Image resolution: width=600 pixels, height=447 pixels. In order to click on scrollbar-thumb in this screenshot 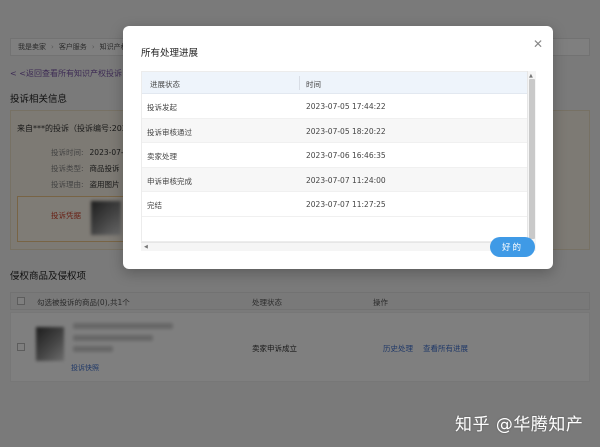, I will do `click(532, 159)`.